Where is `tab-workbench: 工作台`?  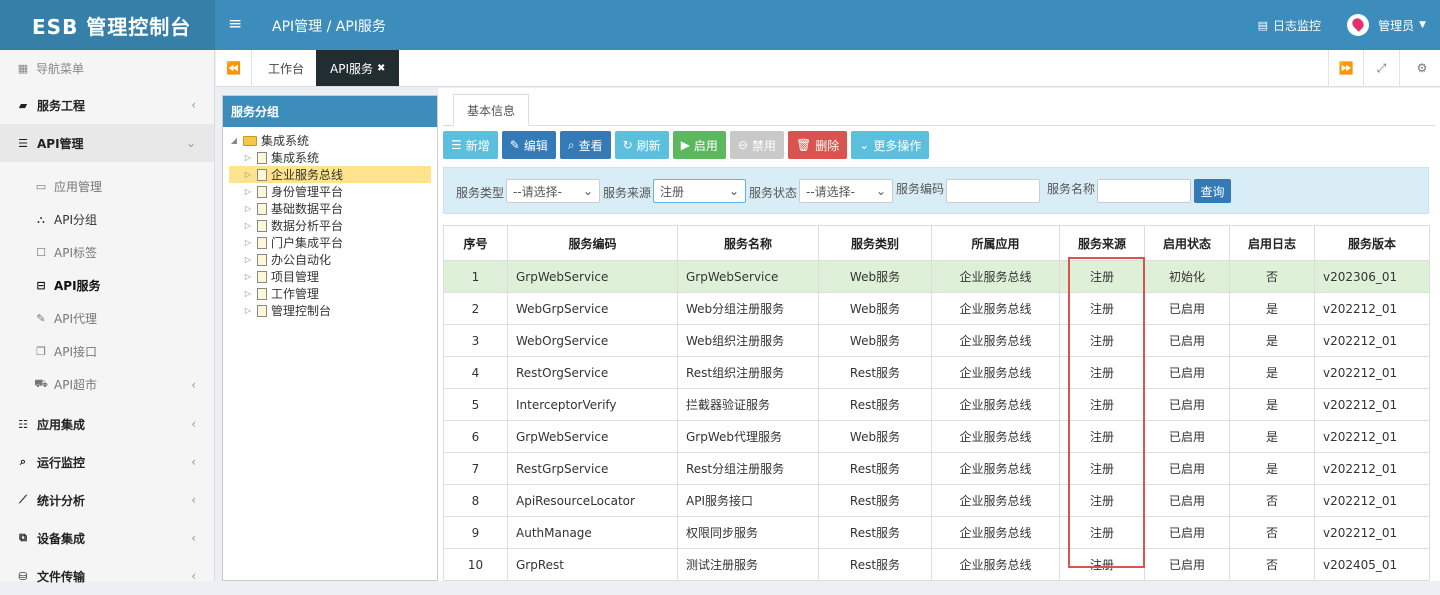
tab-workbench: 工作台 is located at coordinates (286, 68).